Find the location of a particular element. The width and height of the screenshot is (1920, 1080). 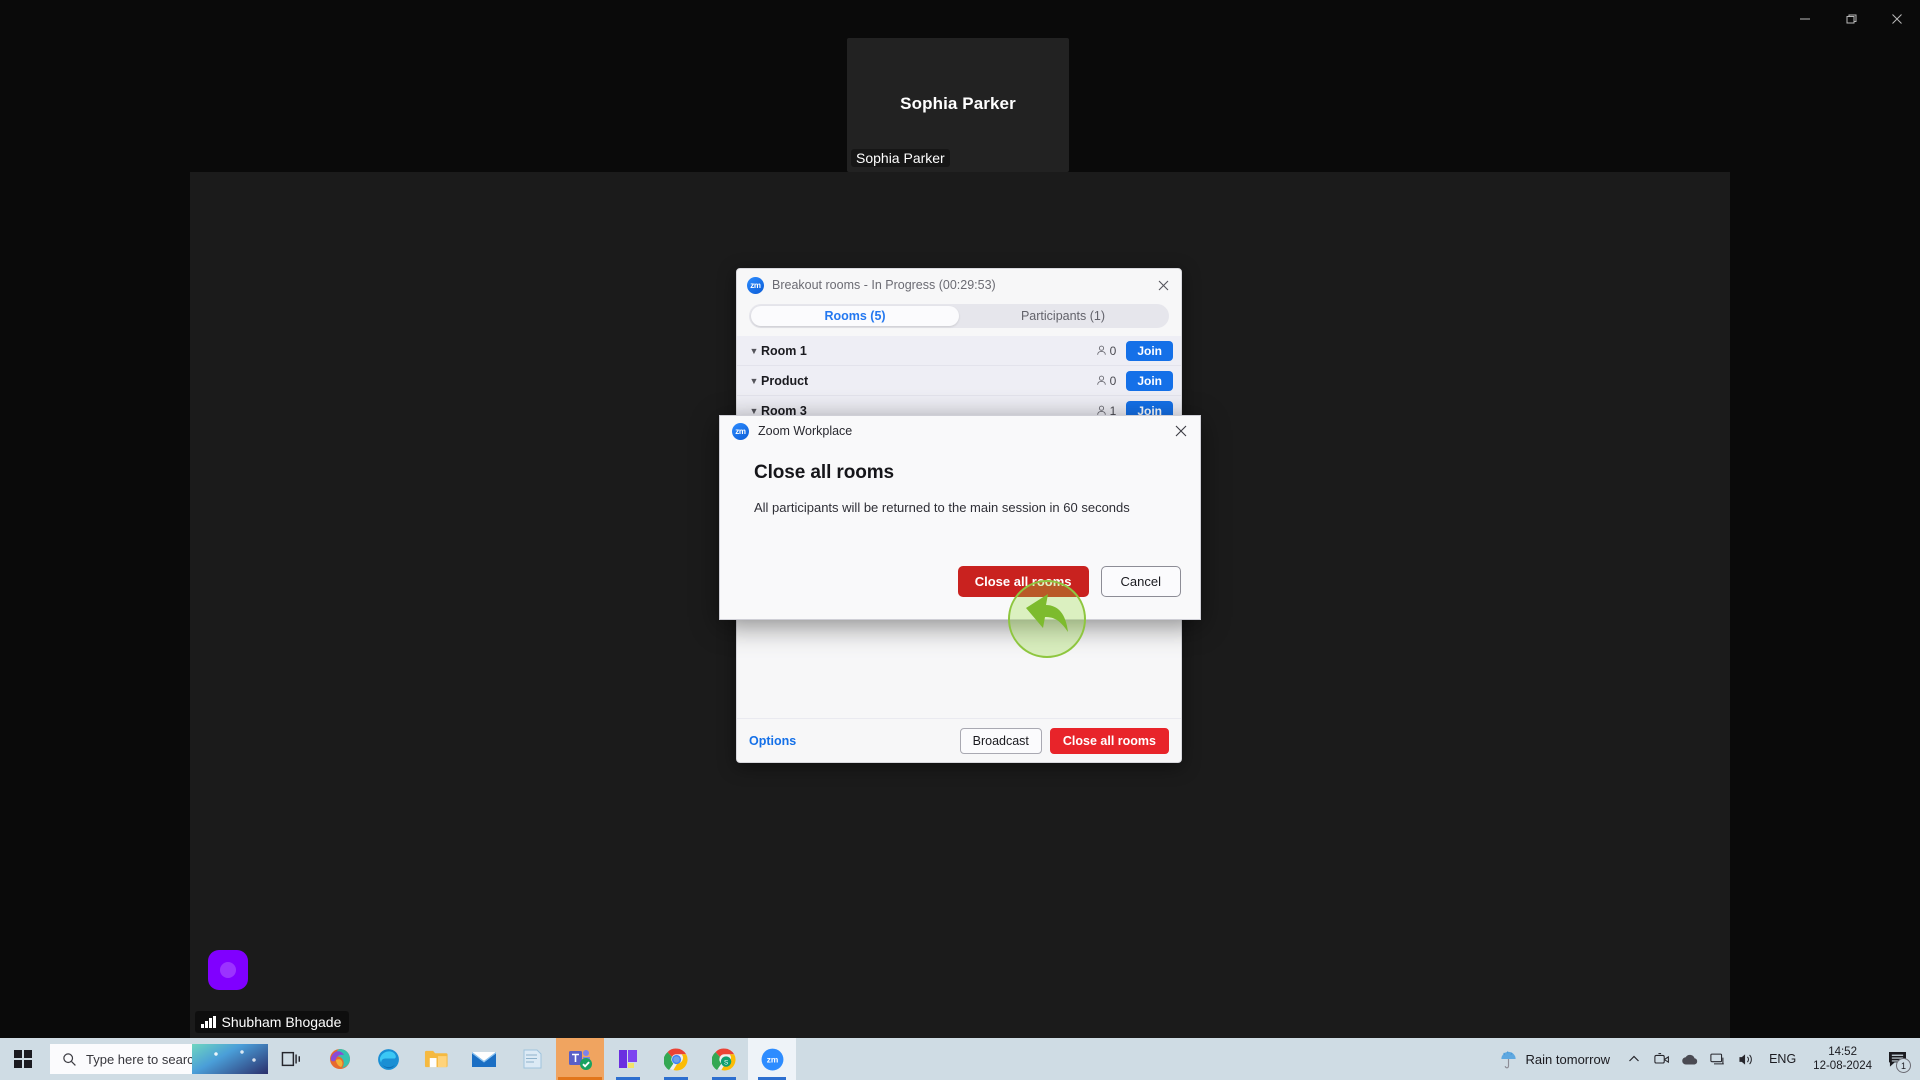

show-hidden-icons-button is located at coordinates (1634, 1059).